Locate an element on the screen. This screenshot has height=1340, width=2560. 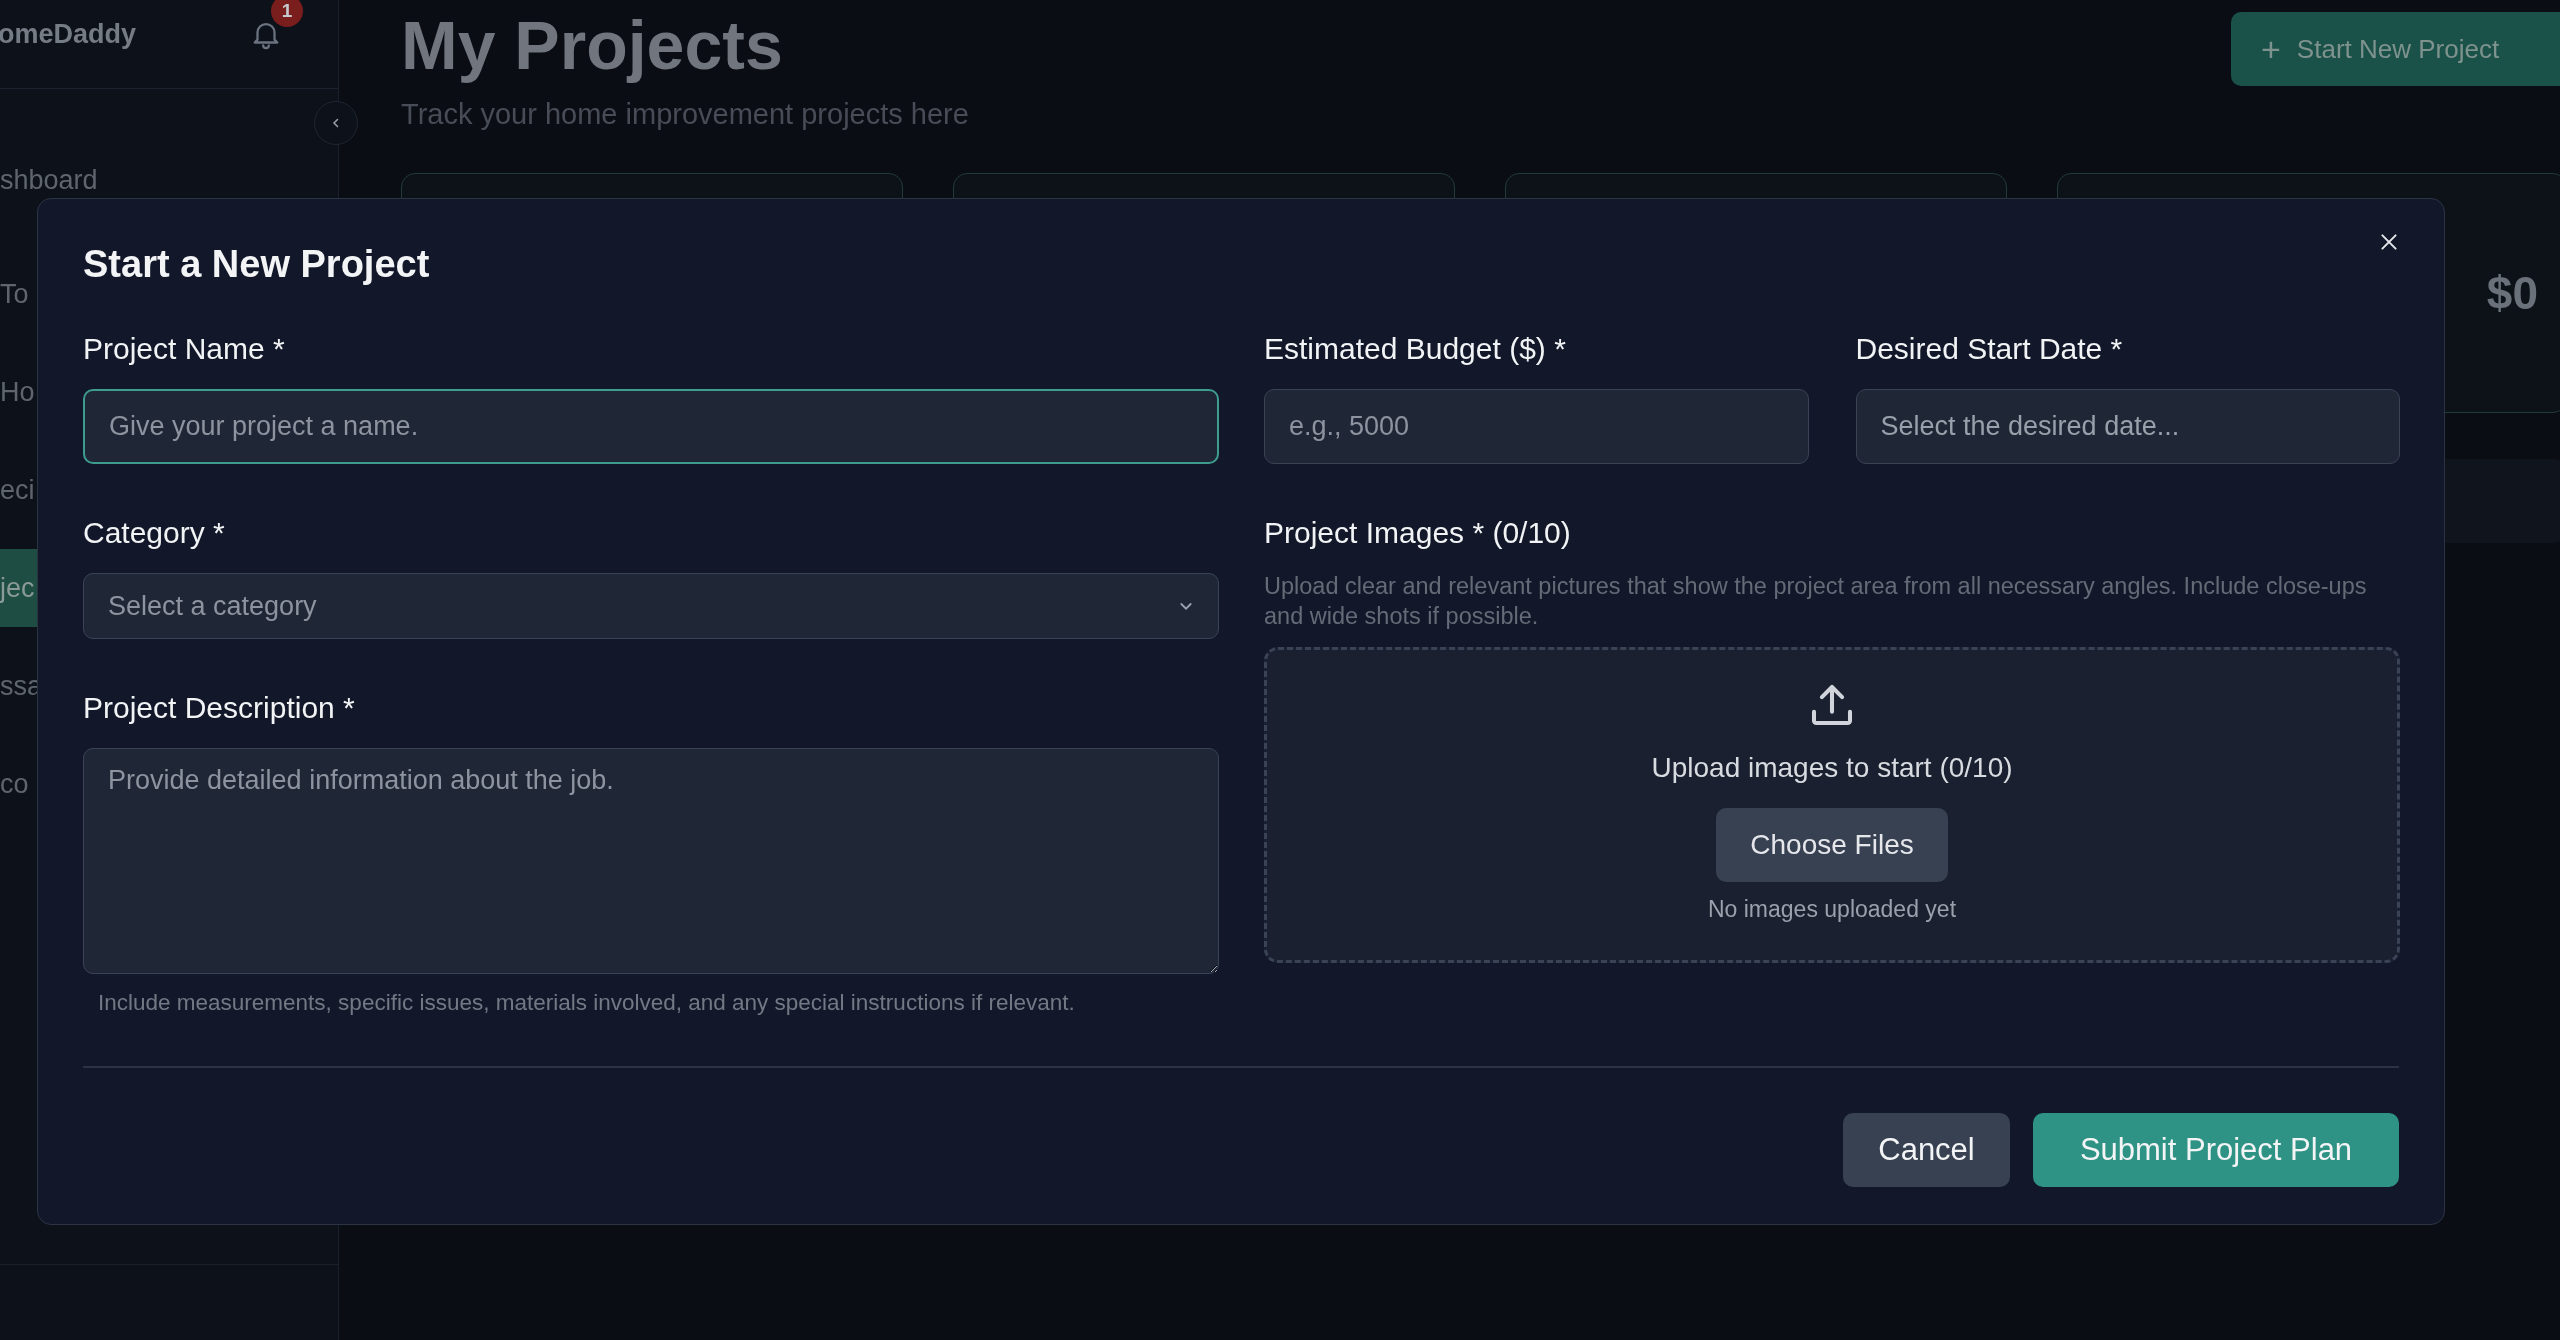
choose-files-button: Choose Files is located at coordinates (1832, 845).